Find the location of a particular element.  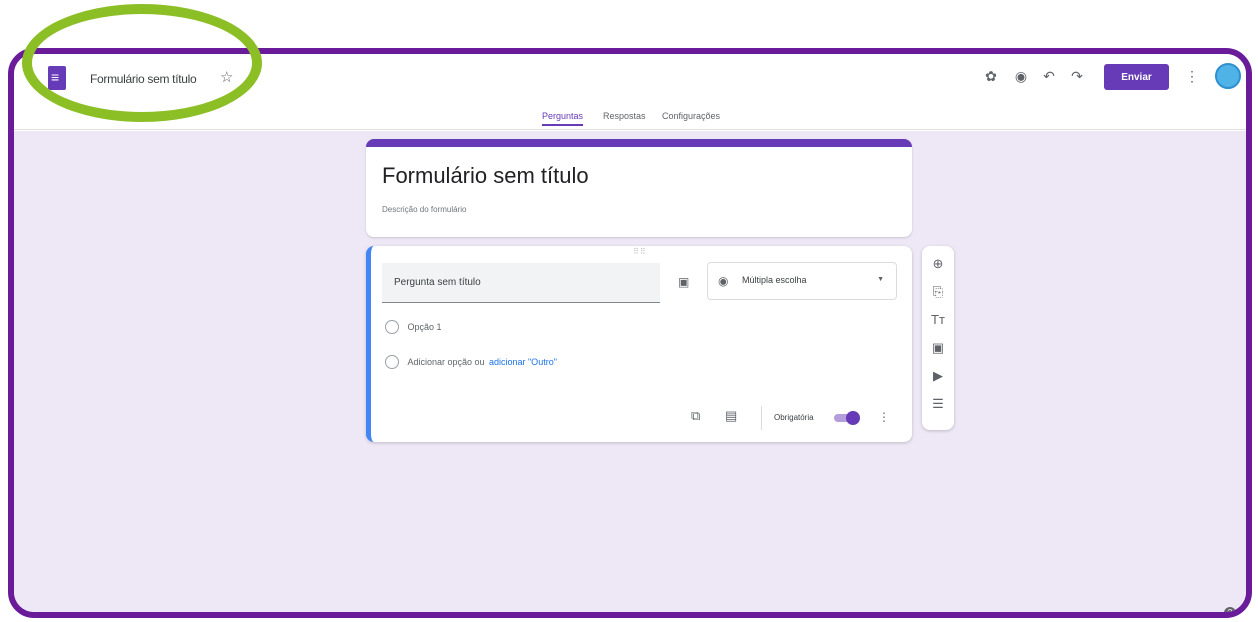

drag-handle-icon: ⠿⠿ is located at coordinates (640, 251).